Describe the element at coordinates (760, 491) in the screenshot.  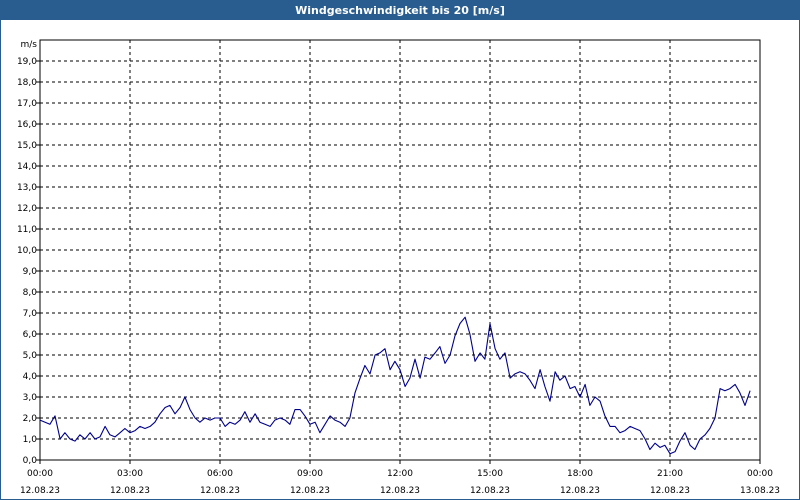
I see `x-tick-date-label: 13.08.23` at that location.